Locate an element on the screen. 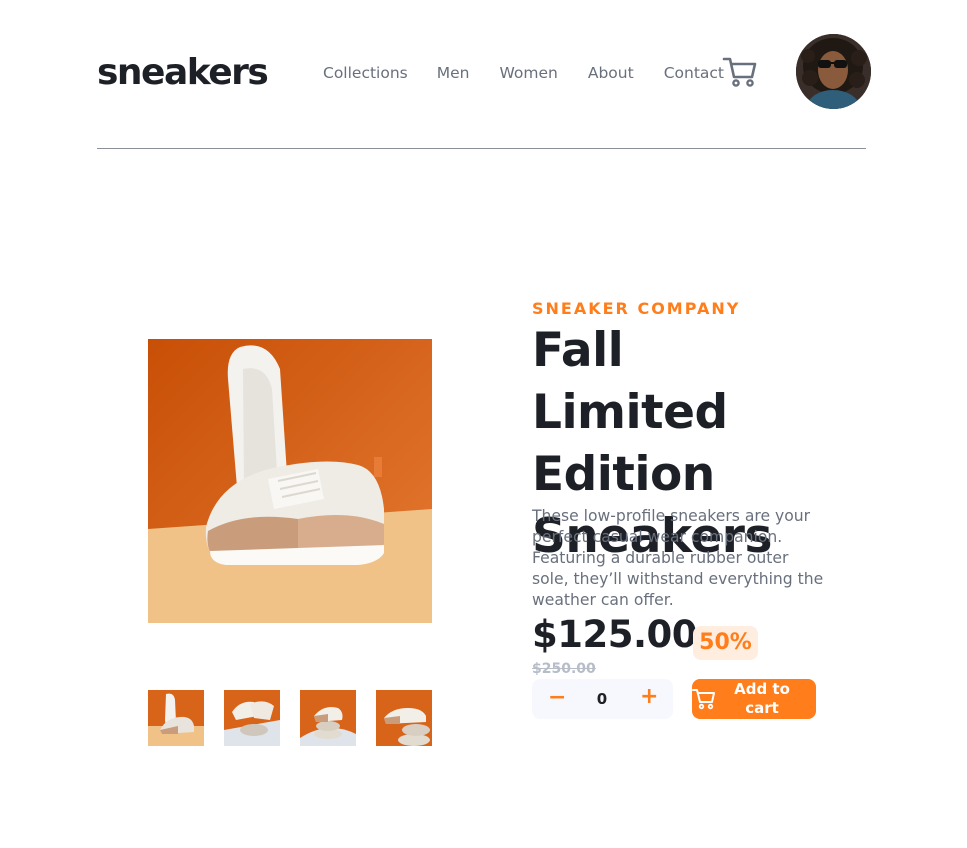 This screenshot has height=848, width=967. add-to-cart-button: Add to cart is located at coordinates (754, 699).